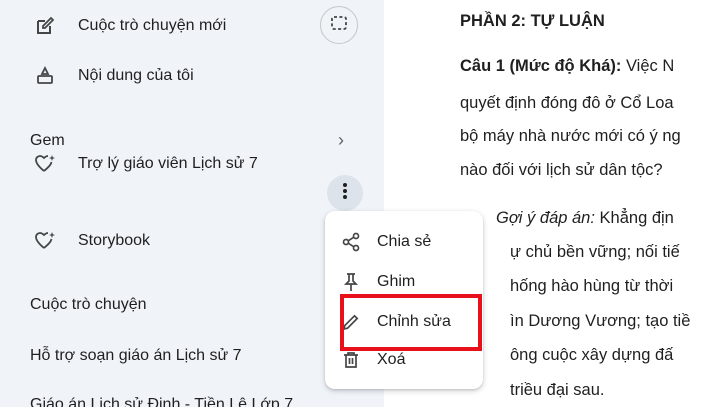  Describe the element at coordinates (114, 240) in the screenshot. I see `gem-item-label: Storybook` at that location.